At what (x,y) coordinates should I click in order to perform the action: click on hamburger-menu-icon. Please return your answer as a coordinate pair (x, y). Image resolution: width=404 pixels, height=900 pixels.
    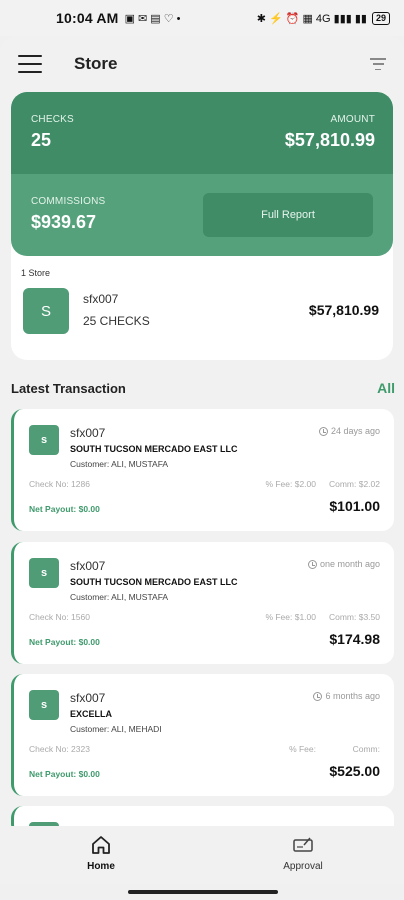
    Looking at the image, I should click on (30, 64).